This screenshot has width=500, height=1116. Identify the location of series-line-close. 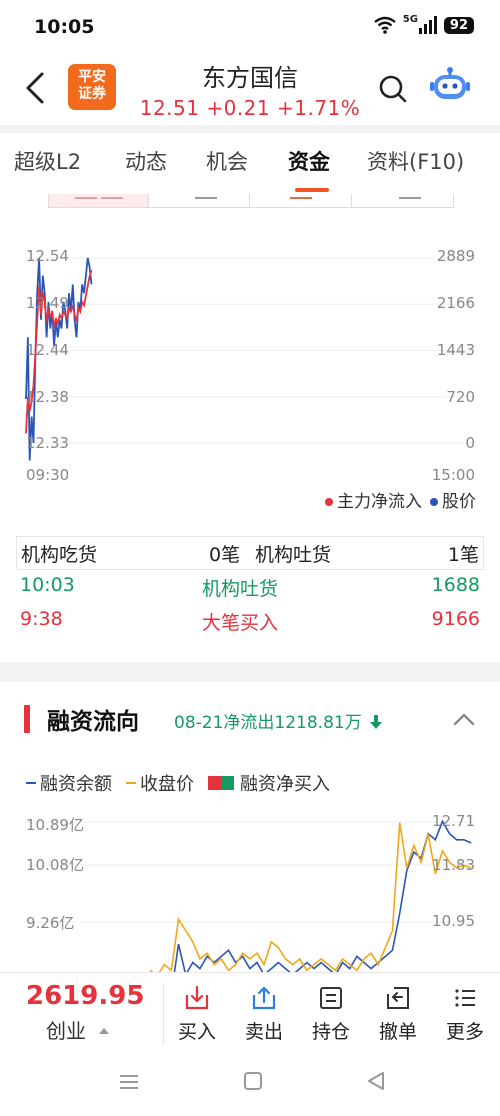
(310, 897).